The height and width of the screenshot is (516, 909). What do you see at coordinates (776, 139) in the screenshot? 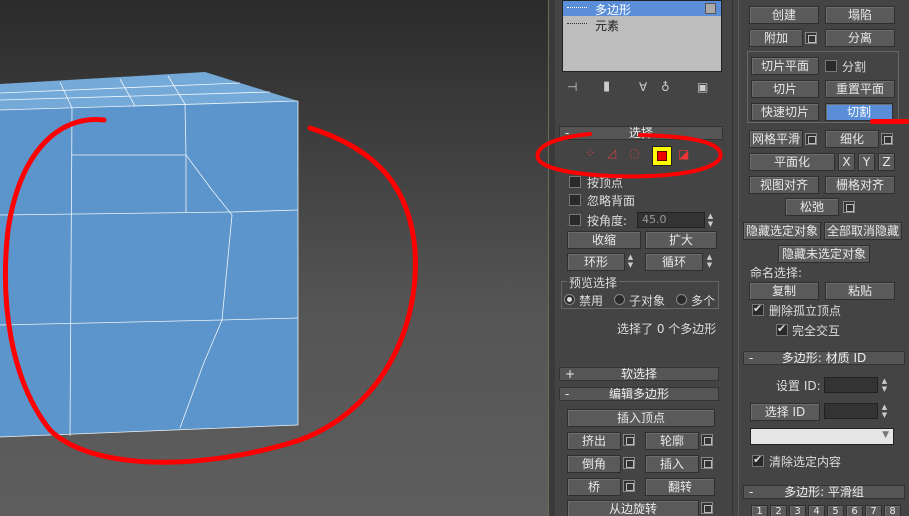
I see `meshsmooth-button: 网格平滑` at bounding box center [776, 139].